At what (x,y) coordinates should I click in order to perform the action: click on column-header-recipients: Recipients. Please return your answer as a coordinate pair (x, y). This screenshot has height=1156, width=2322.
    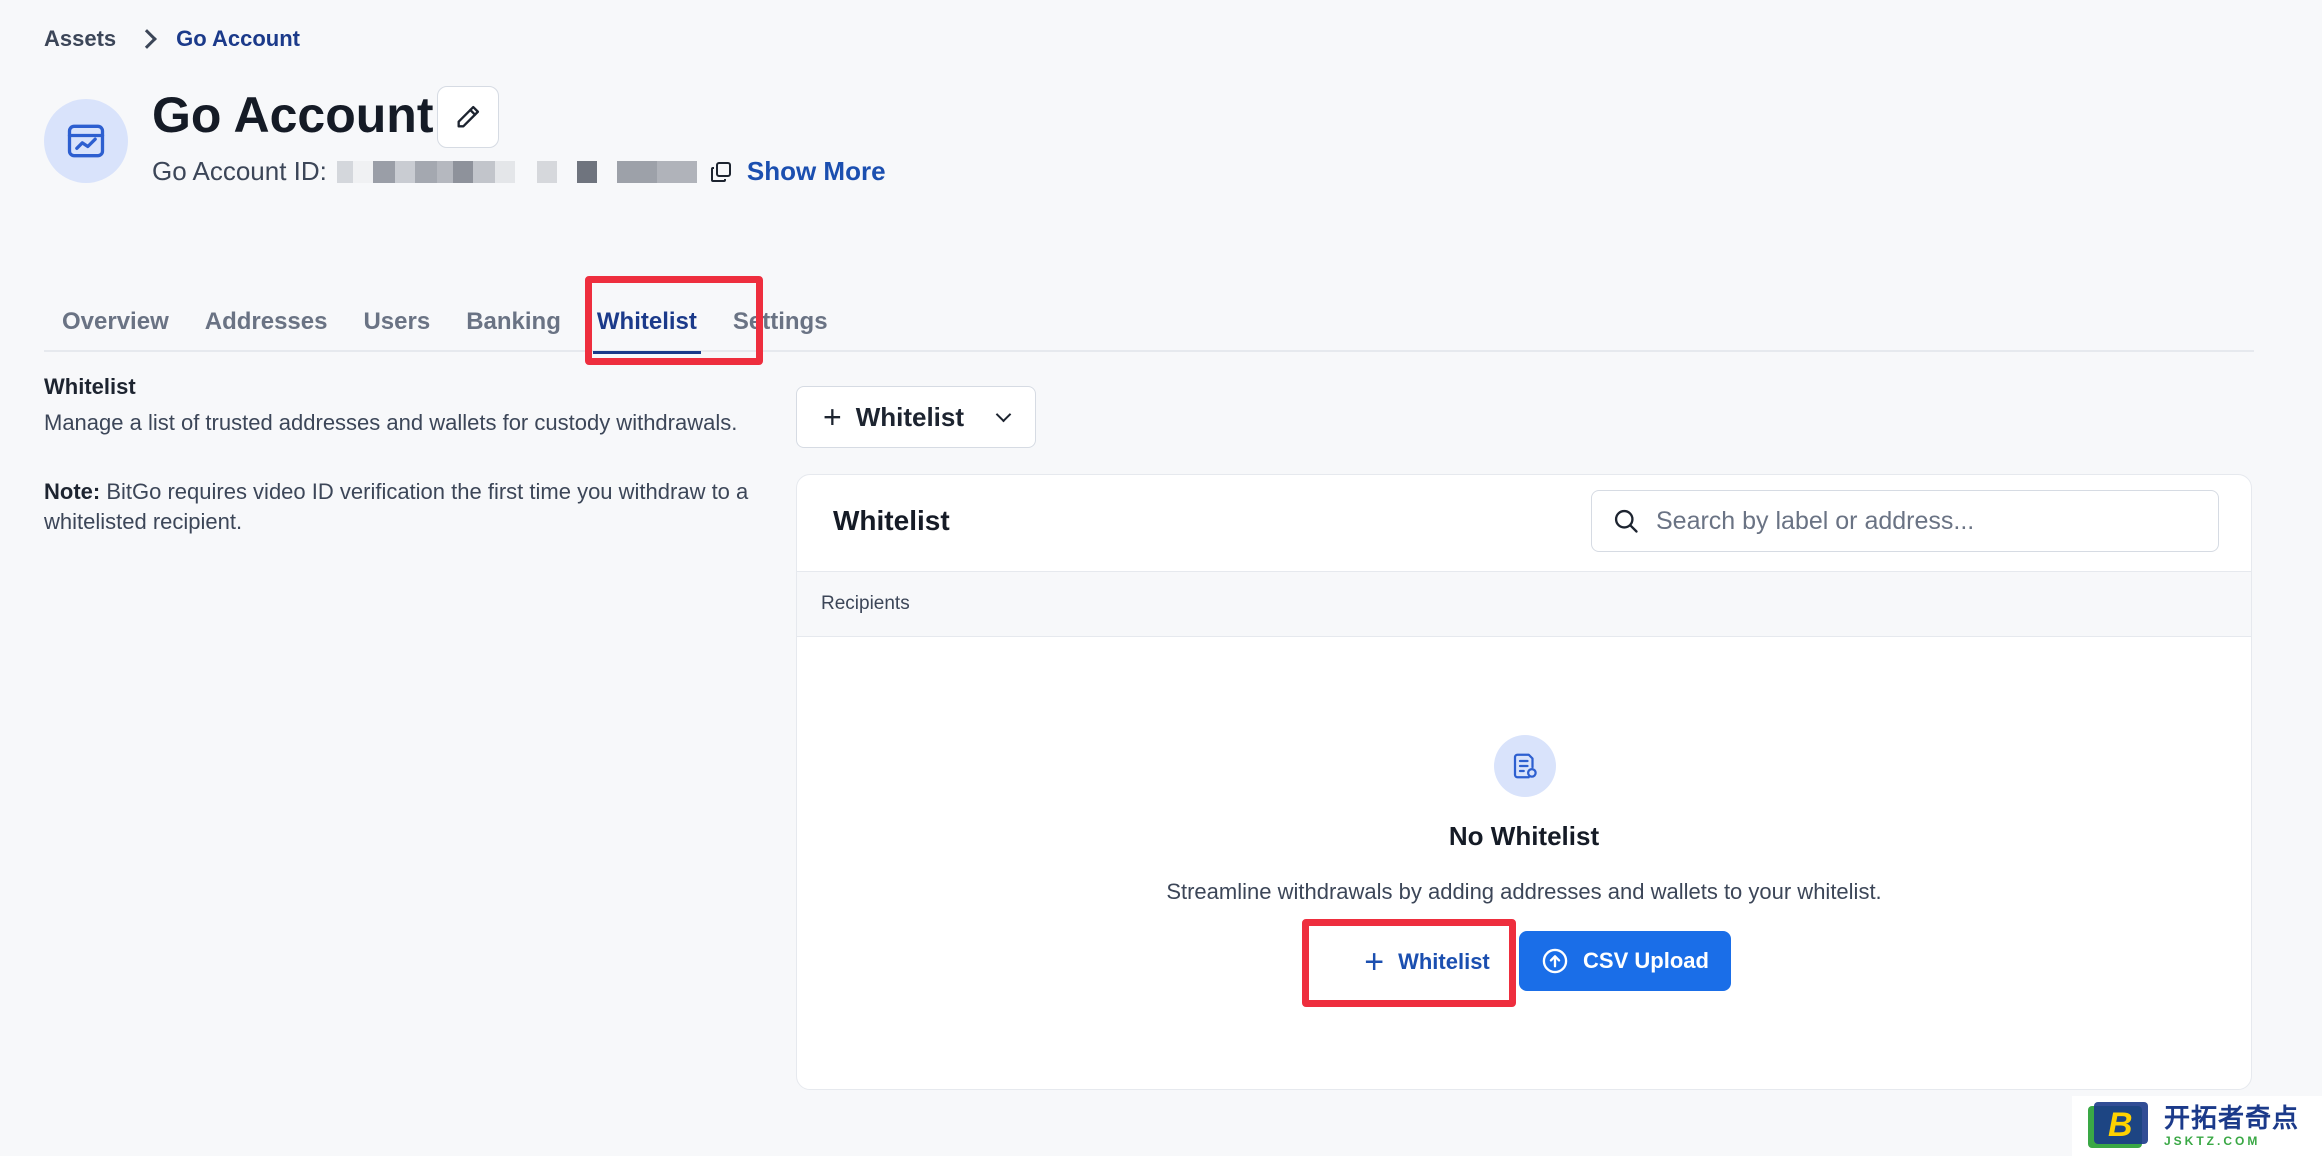
    Looking at the image, I should click on (1524, 604).